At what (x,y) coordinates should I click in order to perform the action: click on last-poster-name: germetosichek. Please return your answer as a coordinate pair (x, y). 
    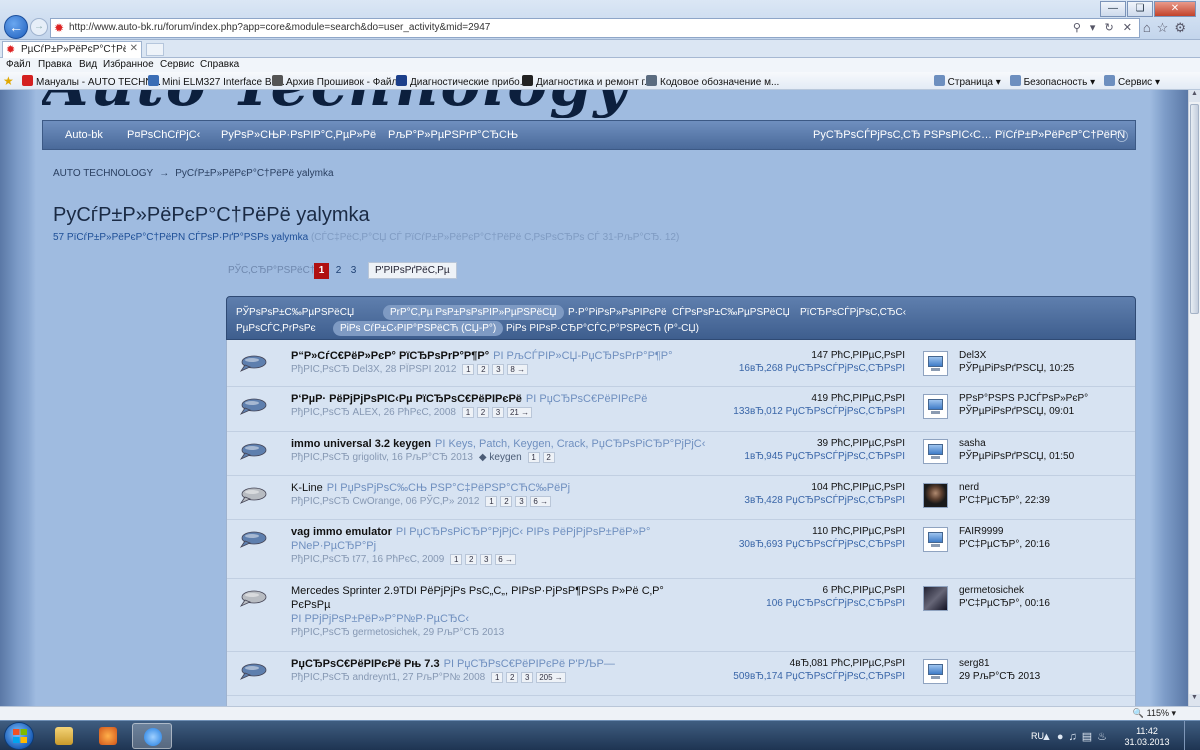
    Looking at the image, I should click on (991, 590).